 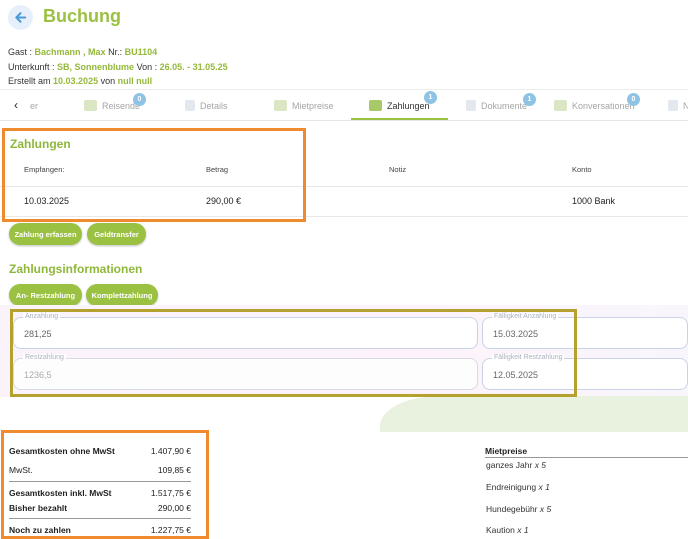 What do you see at coordinates (154, 175) in the screenshot?
I see `highlight-box-zahlungen` at bounding box center [154, 175].